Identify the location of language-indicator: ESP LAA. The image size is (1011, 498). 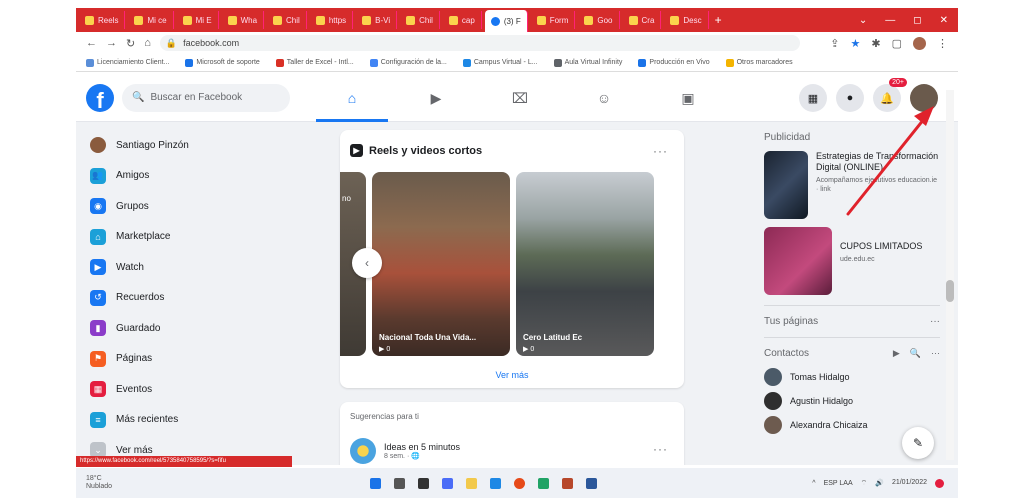
(838, 483).